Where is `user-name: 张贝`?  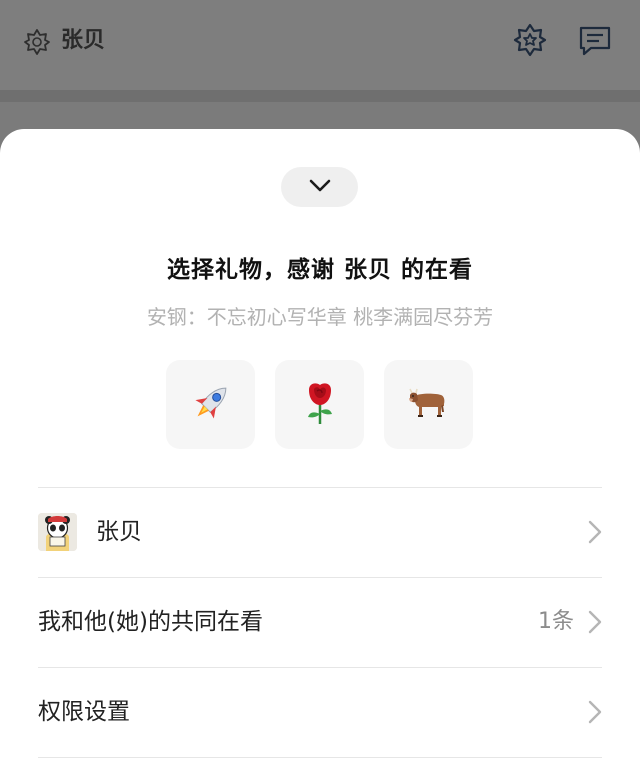
user-name: 张贝 is located at coordinates (119, 532).